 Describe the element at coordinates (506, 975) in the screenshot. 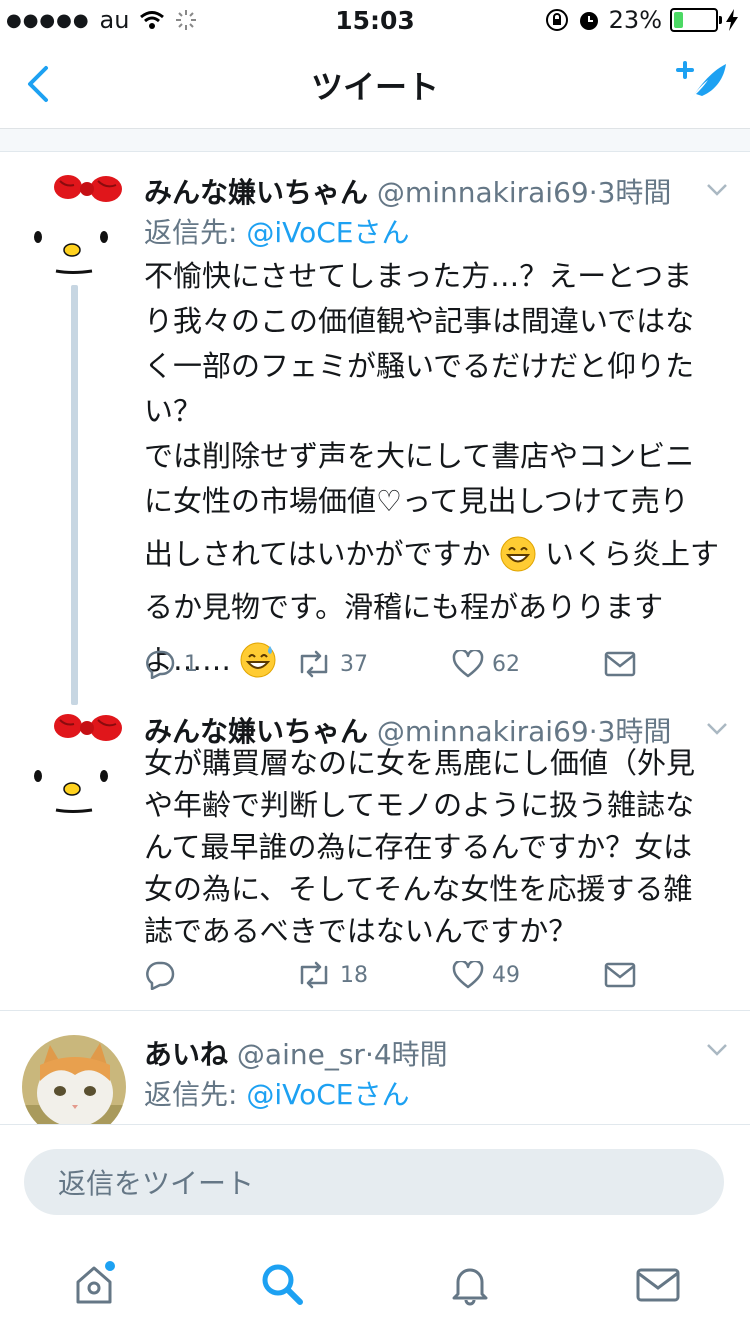

I see `like-count: 49` at that location.